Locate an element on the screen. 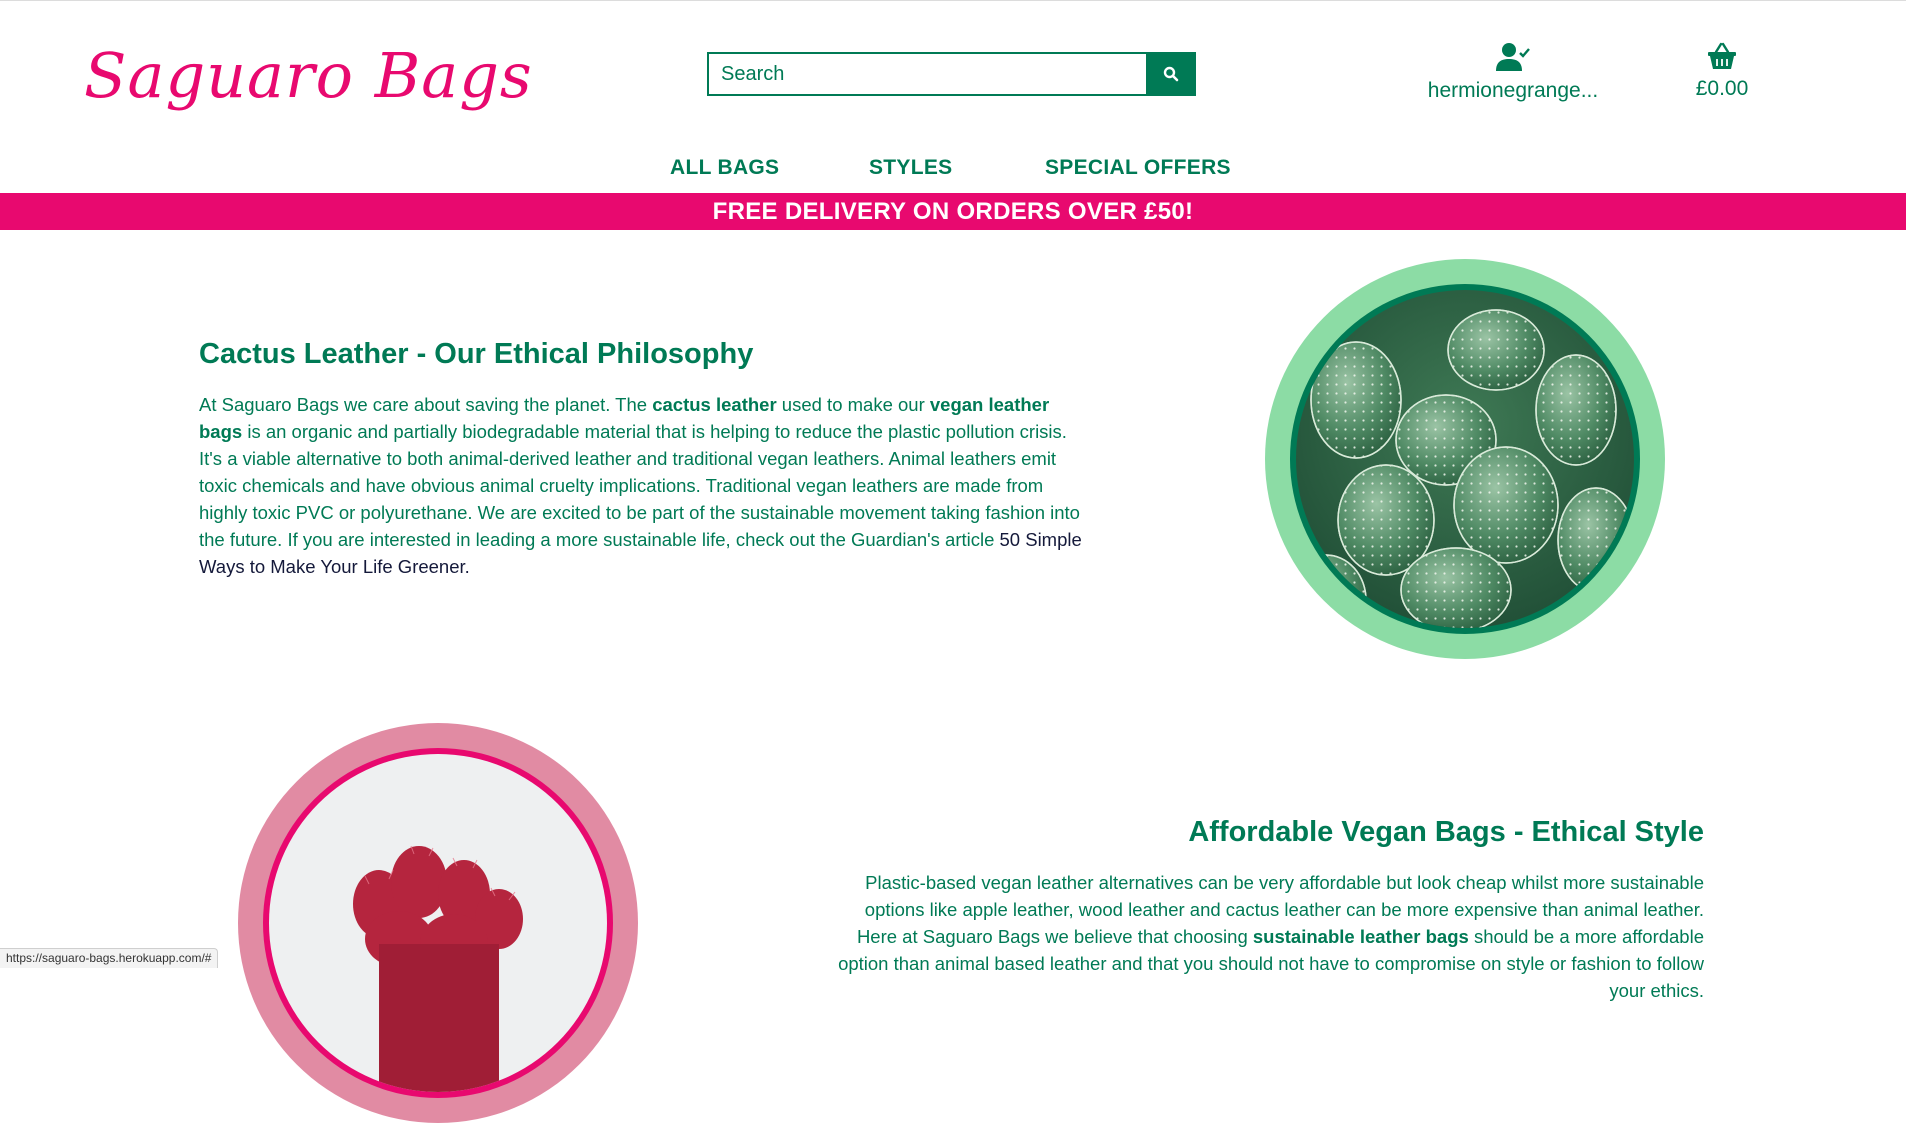 The image size is (1906, 1123). section2-title: Affordable Vegan Bags - Ethical Style is located at coordinates (1446, 832).